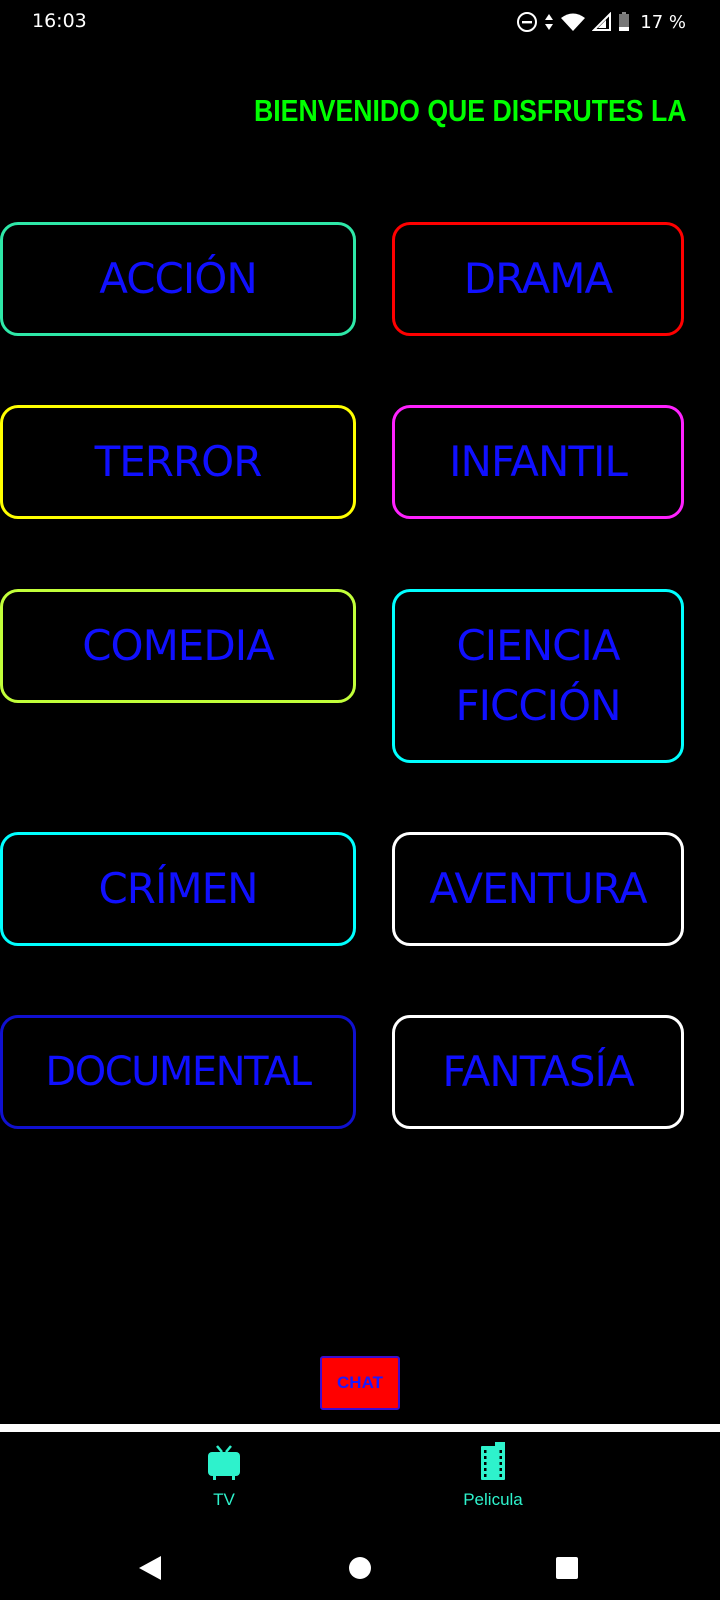  I want to click on bottom-navigation: TV Pelicula, so click(360, 1473).